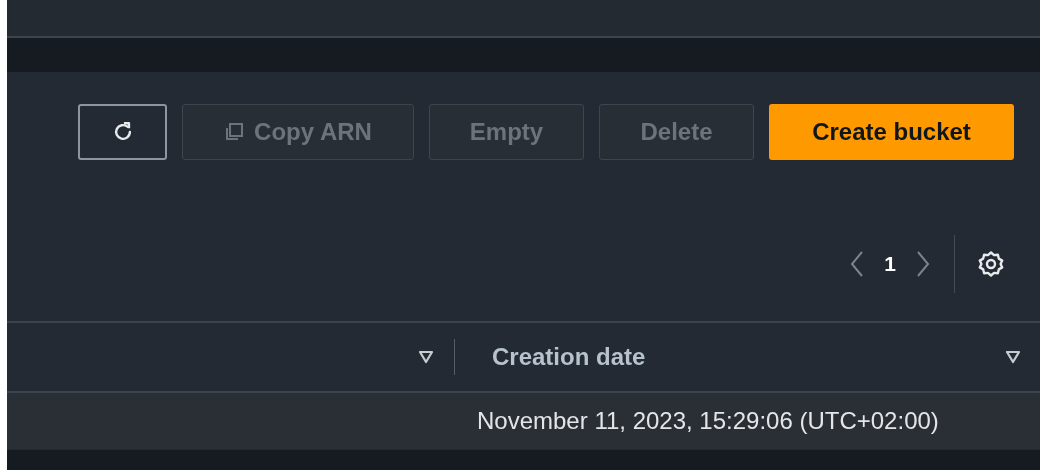 This screenshot has width=1054, height=470. What do you see at coordinates (234, 132) in the screenshot?
I see `copy-icon` at bounding box center [234, 132].